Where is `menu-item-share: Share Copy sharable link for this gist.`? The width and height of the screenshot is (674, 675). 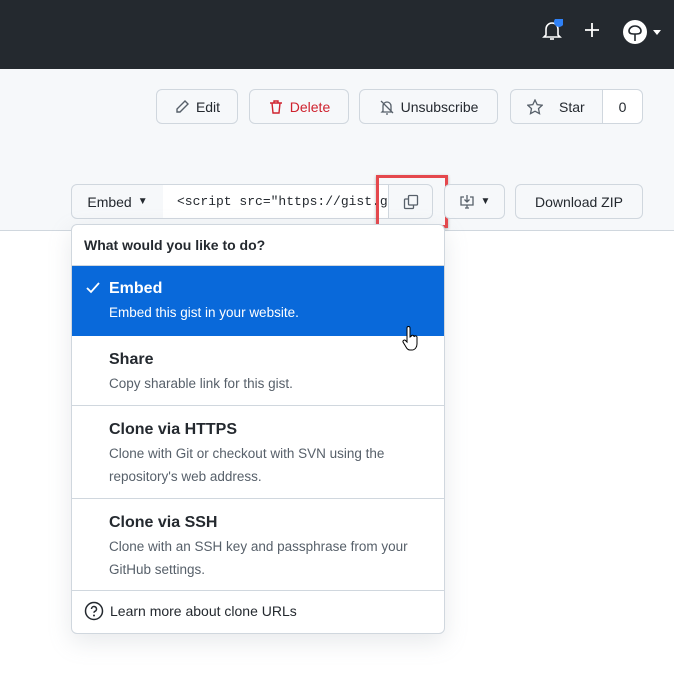 menu-item-share: Share Copy sharable link for this gist. is located at coordinates (258, 371).